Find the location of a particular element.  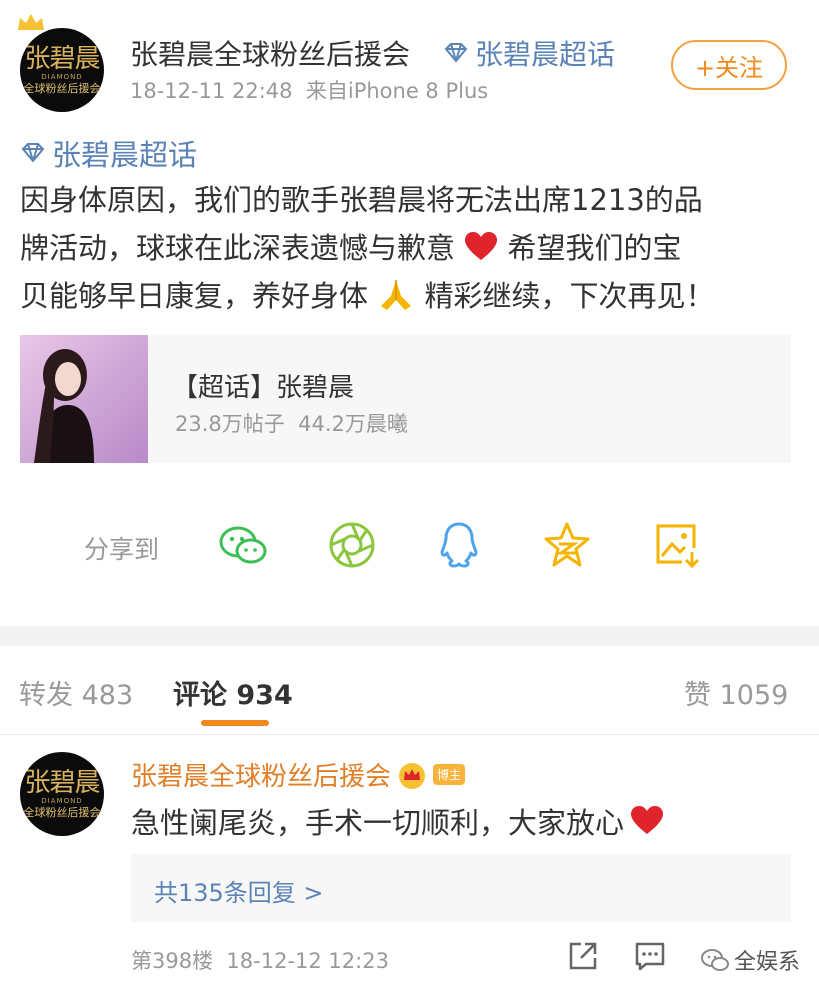

post-text-line: 贝能够早日康复，养好身体 精彩继续，下次再见！ is located at coordinates (367, 296).